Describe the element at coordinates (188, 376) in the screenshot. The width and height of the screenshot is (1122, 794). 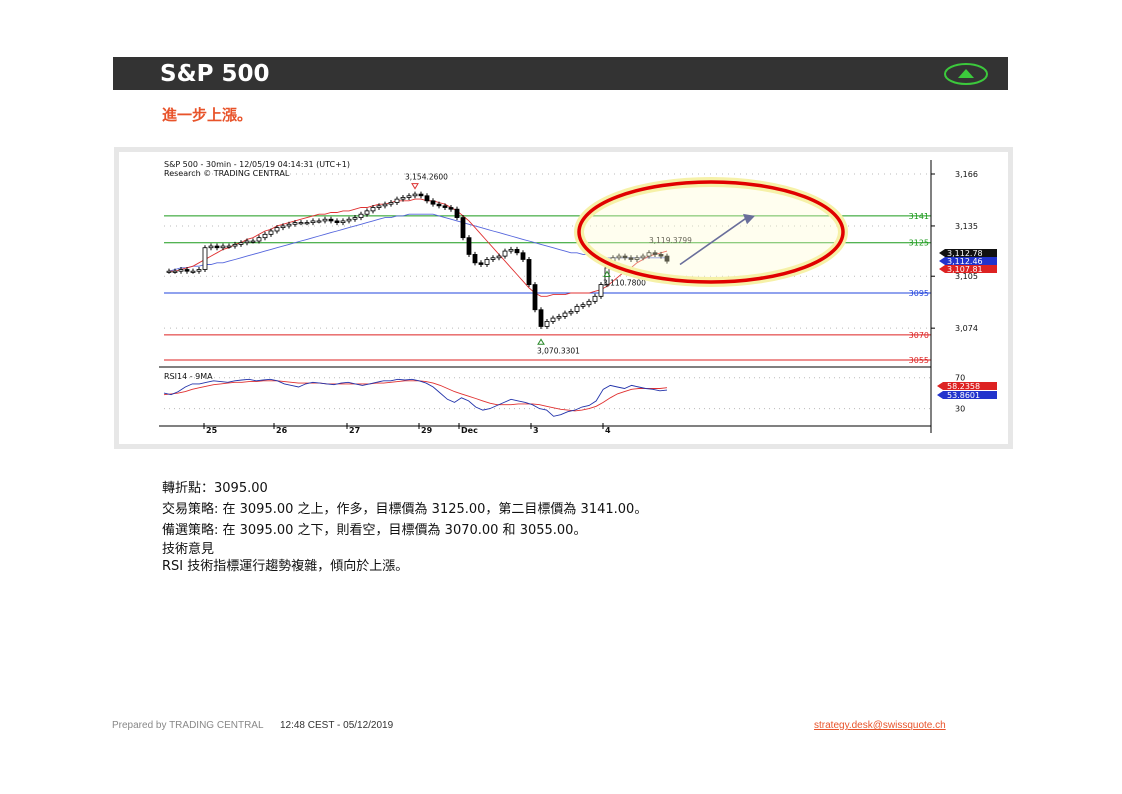
I see `rsi-label: RSI14 - 9MA` at that location.